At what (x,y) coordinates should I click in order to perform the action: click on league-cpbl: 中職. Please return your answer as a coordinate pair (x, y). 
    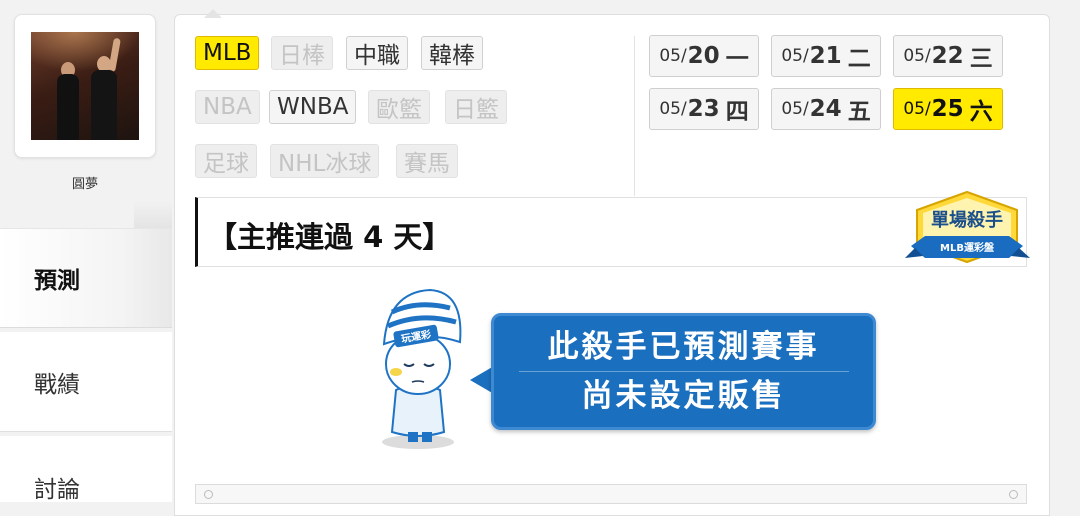
    Looking at the image, I should click on (377, 53).